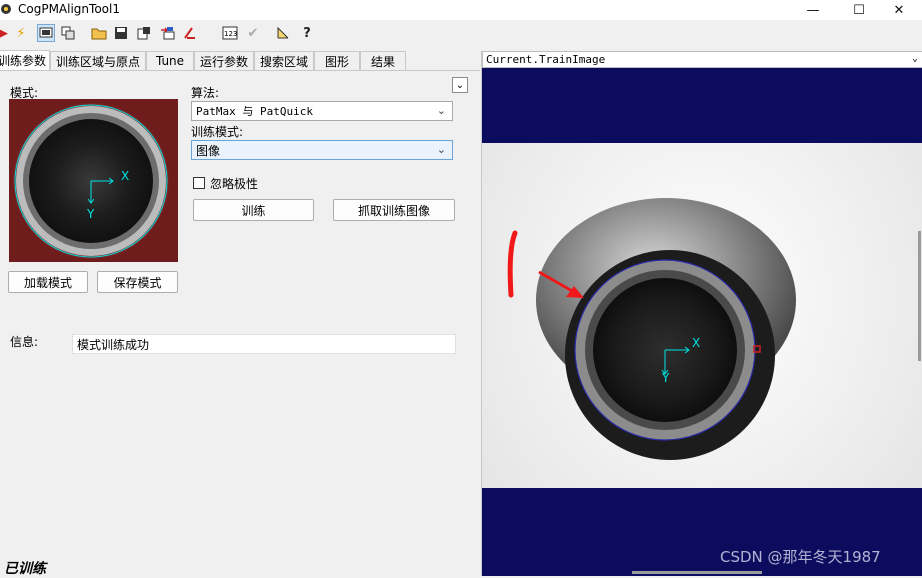 The image size is (922, 578). Describe the element at coordinates (25, 569) in the screenshot. I see `status-text: 已训练` at that location.